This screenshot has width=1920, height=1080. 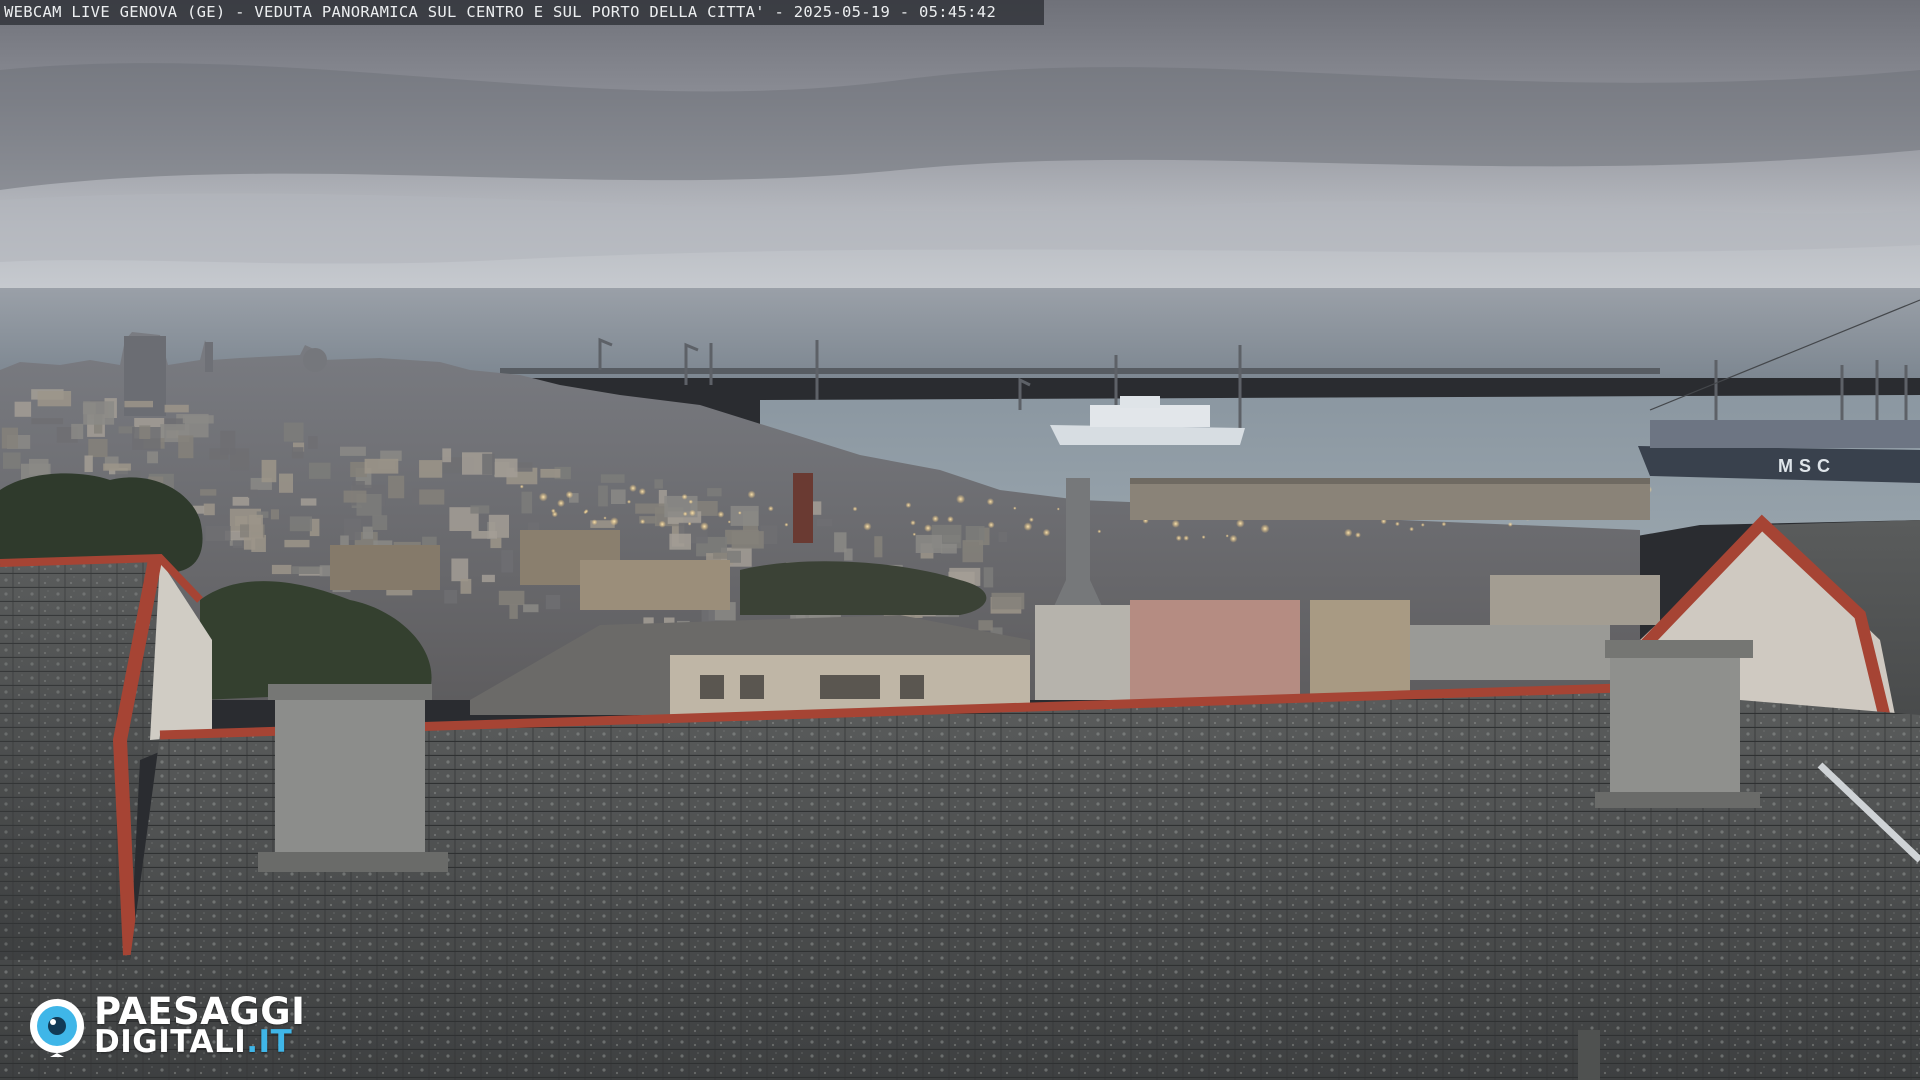 I want to click on pier-roof, so click(x=1390, y=481).